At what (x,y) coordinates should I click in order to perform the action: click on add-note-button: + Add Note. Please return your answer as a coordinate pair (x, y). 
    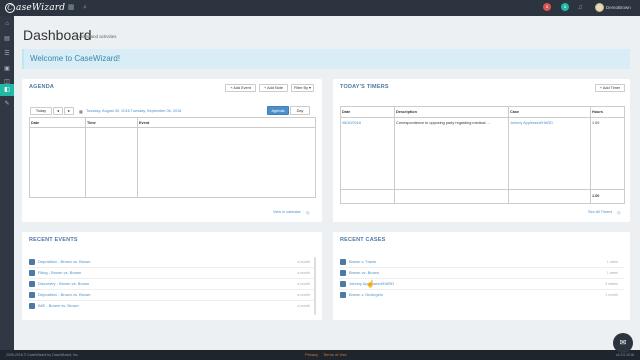
    Looking at the image, I should click on (273, 88).